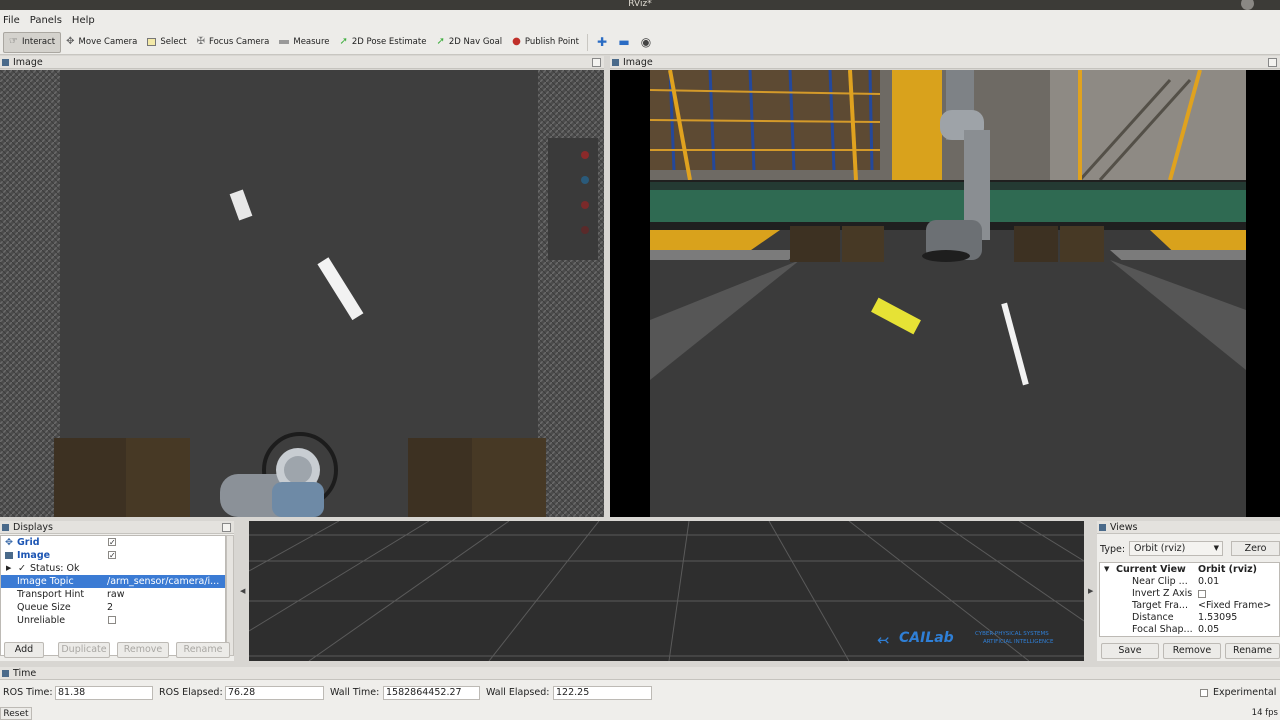 The width and height of the screenshot is (1280, 720). I want to click on invert-z-row: Invert Z Axis, so click(1190, 593).